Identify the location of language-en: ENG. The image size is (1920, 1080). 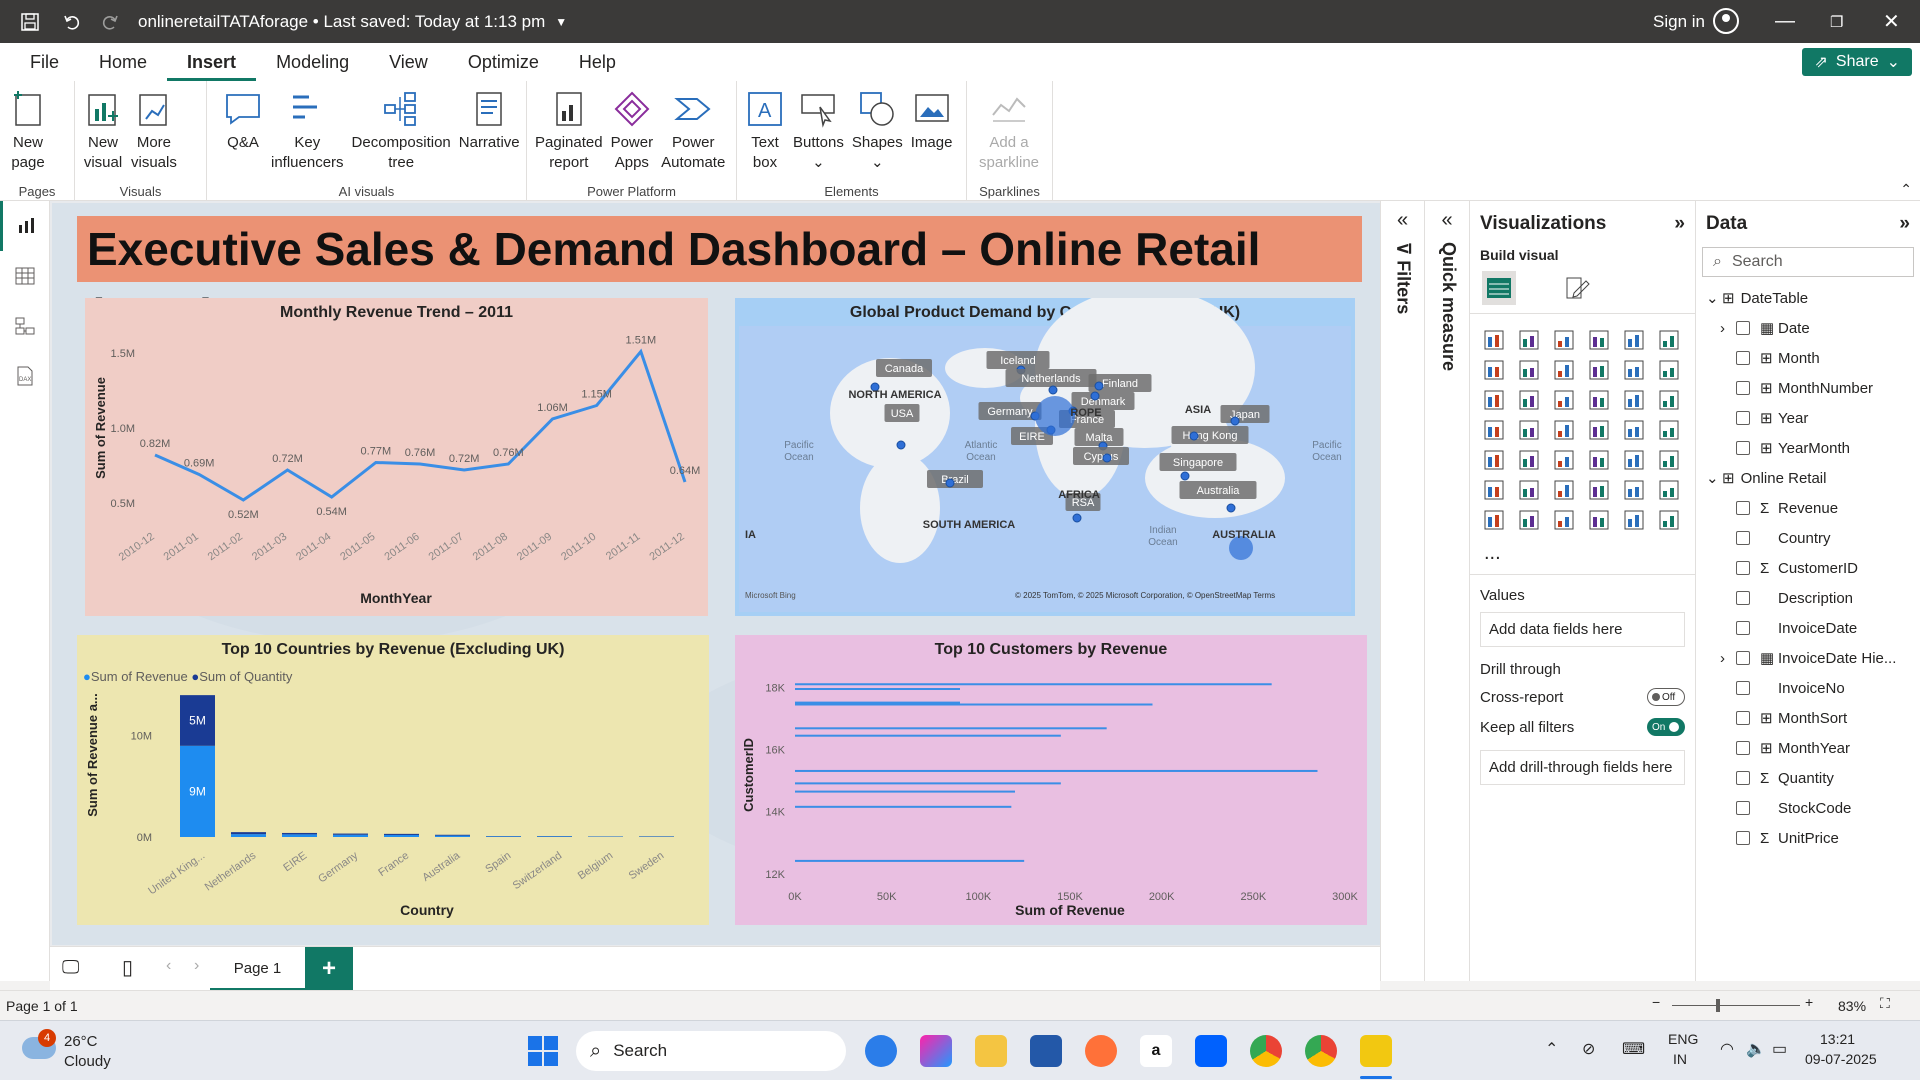
(1683, 1039).